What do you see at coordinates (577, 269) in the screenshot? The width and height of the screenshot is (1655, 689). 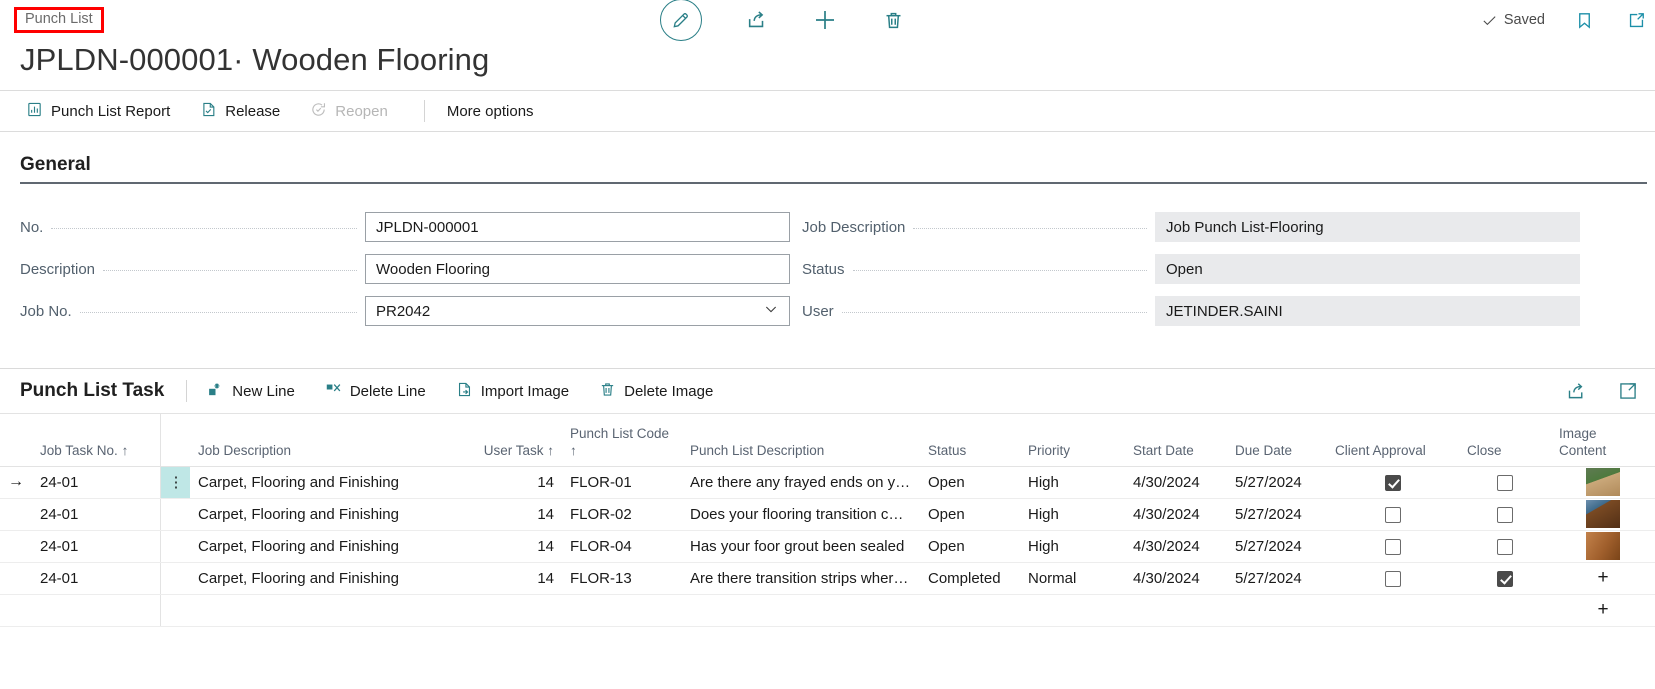 I see `description-input: Wooden Flooring` at bounding box center [577, 269].